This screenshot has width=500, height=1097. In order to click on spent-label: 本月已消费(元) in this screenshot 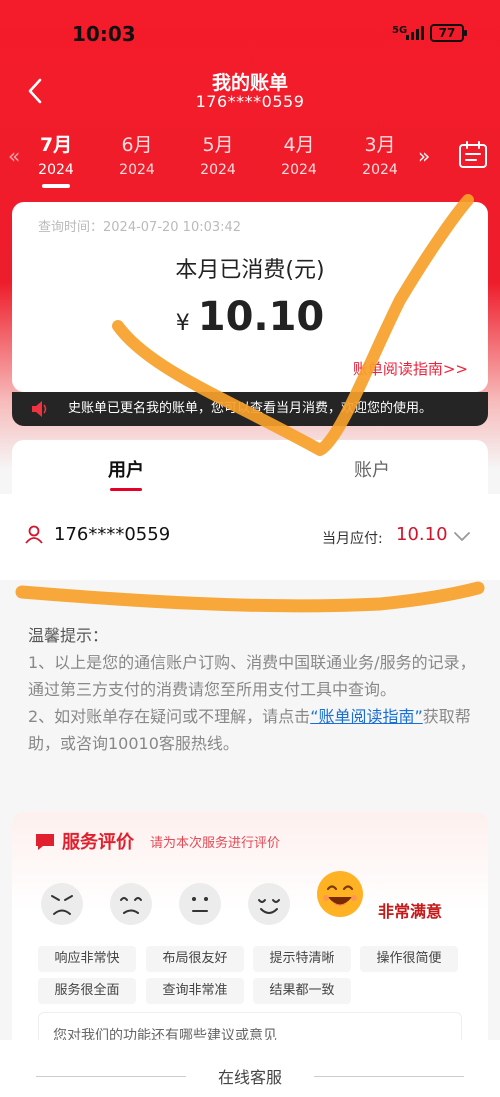, I will do `click(250, 270)`.